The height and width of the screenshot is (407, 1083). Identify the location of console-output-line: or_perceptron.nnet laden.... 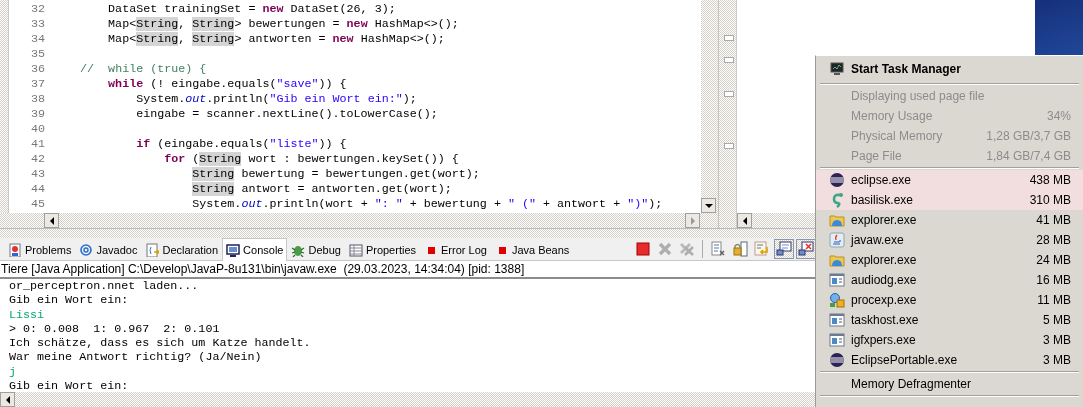
(104, 286).